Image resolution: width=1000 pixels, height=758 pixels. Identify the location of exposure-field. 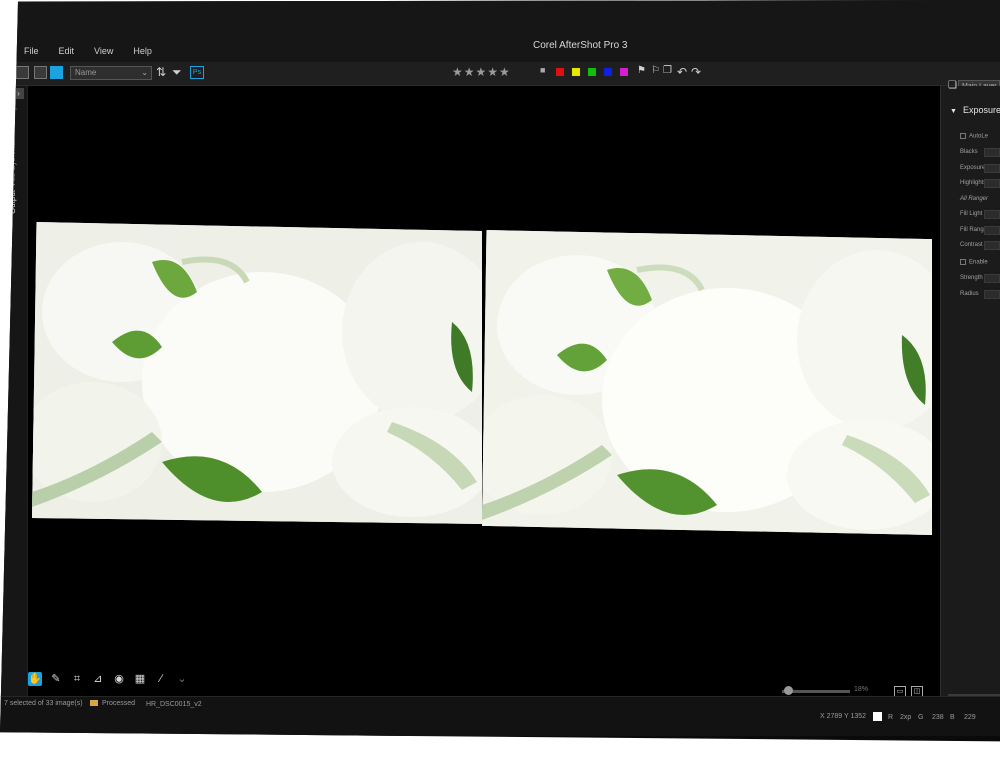
(992, 168).